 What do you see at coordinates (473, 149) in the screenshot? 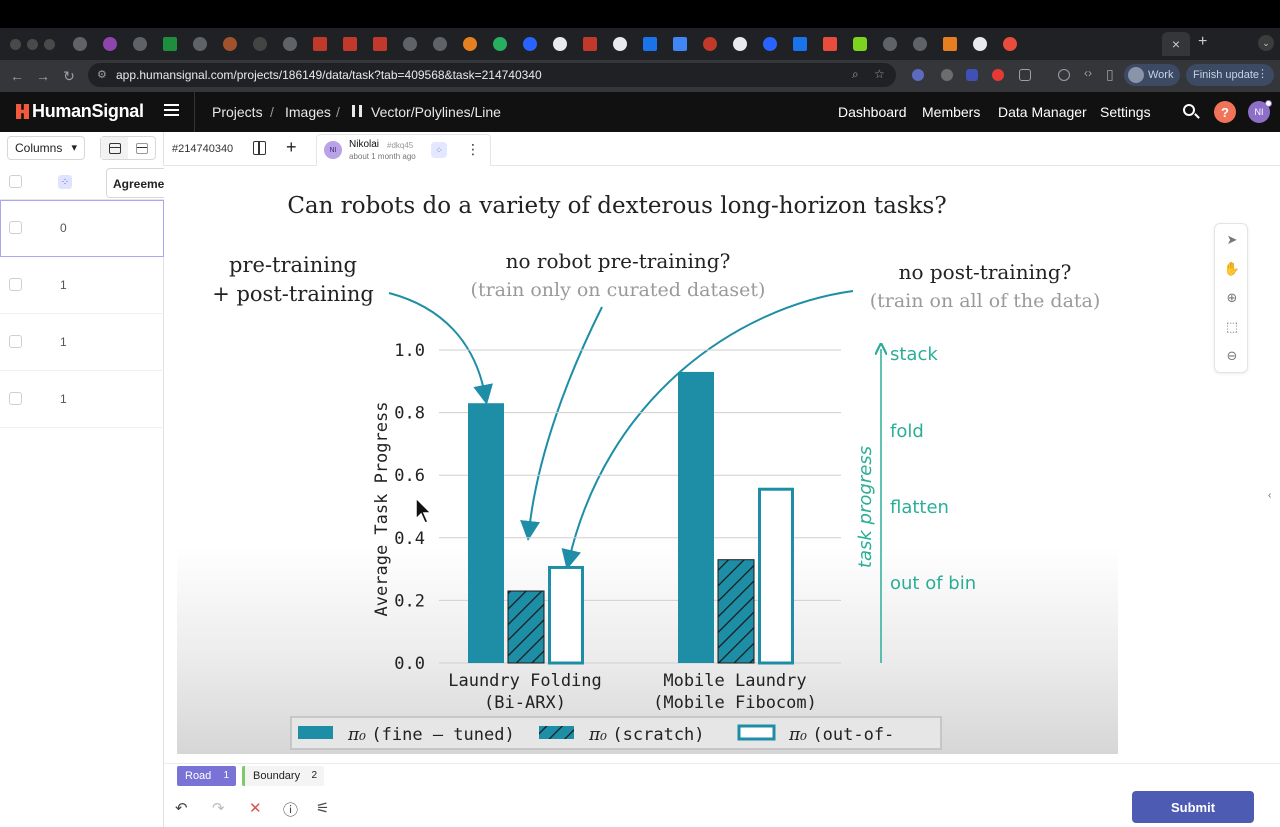
I see `annotation-more-button: ⋮` at bounding box center [473, 149].